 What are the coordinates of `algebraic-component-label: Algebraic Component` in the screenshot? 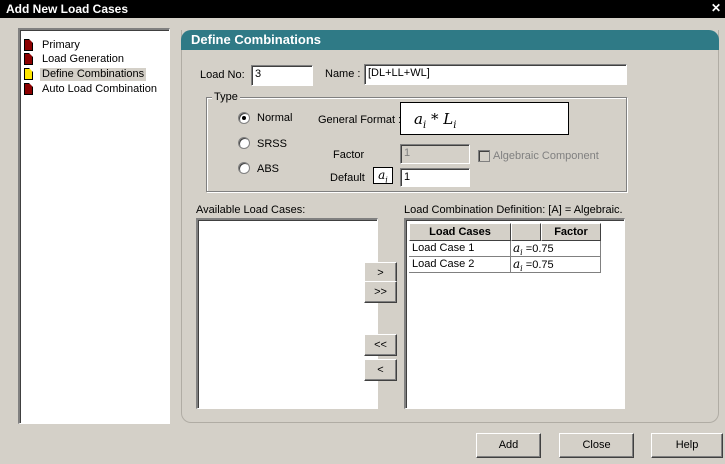 It's located at (546, 156).